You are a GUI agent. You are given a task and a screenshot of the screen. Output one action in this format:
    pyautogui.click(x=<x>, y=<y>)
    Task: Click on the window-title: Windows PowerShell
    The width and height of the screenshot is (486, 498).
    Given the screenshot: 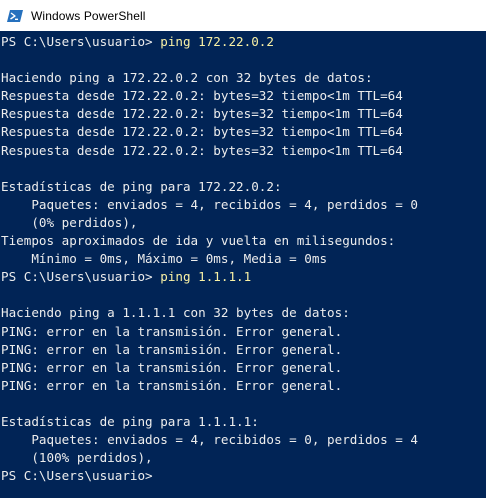 What is the action you would take?
    pyautogui.click(x=88, y=15)
    